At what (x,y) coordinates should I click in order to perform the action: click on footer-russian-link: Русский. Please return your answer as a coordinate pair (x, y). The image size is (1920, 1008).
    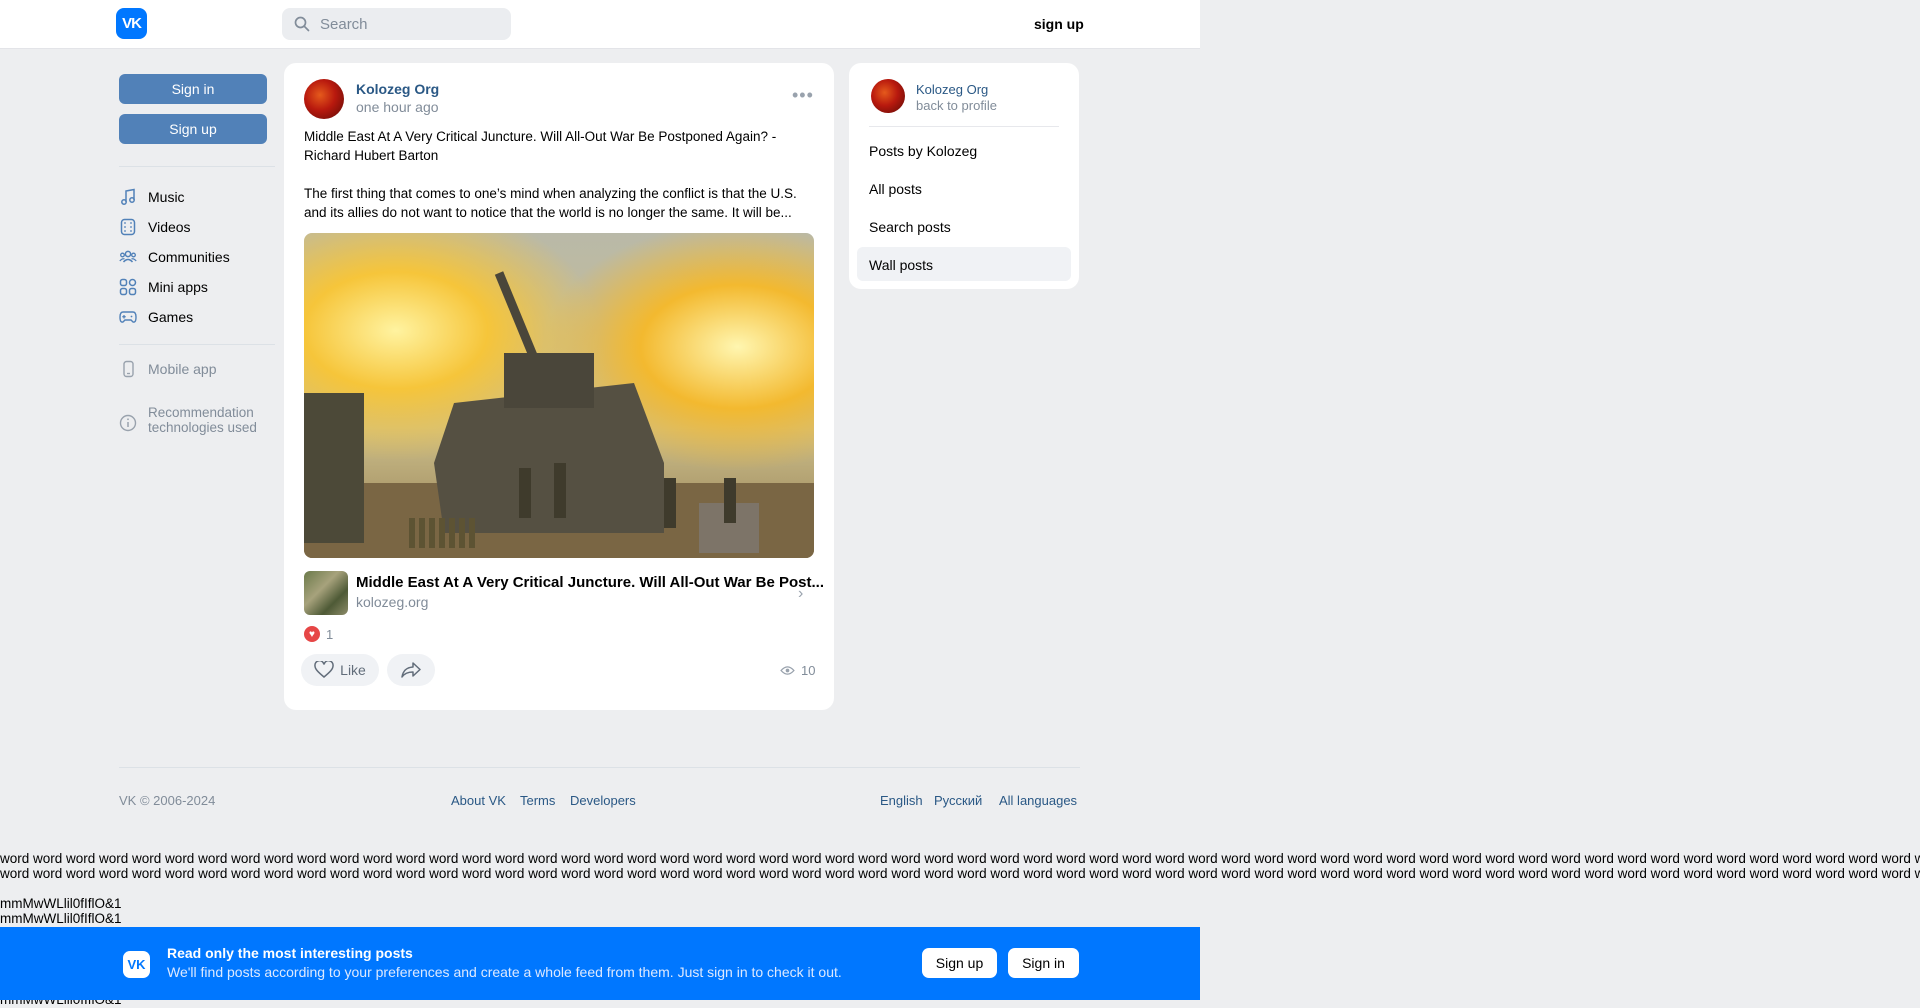
    Looking at the image, I should click on (958, 800).